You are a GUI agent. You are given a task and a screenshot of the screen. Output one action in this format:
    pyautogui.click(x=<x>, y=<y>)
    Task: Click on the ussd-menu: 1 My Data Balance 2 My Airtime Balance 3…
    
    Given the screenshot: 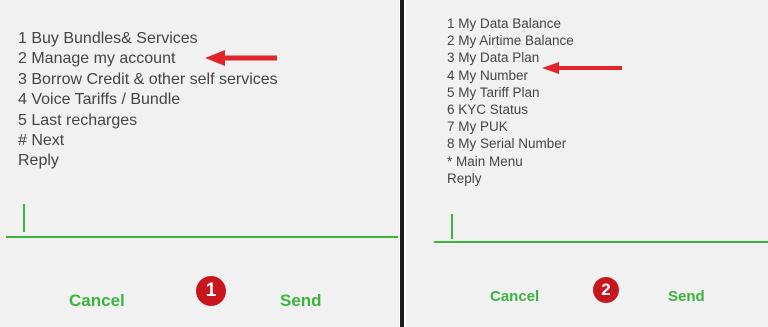 What is the action you would take?
    pyautogui.click(x=510, y=101)
    